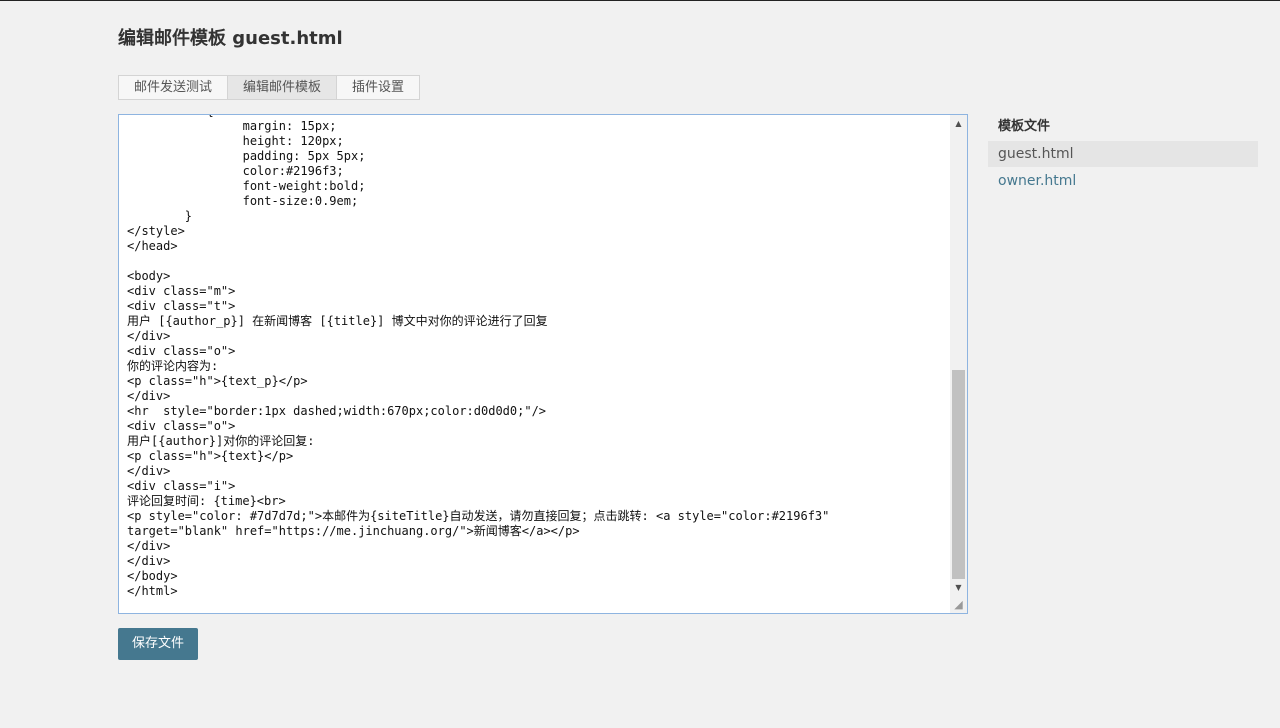  What do you see at coordinates (173, 87) in the screenshot?
I see `tab-send-test: 邮件发送测试` at bounding box center [173, 87].